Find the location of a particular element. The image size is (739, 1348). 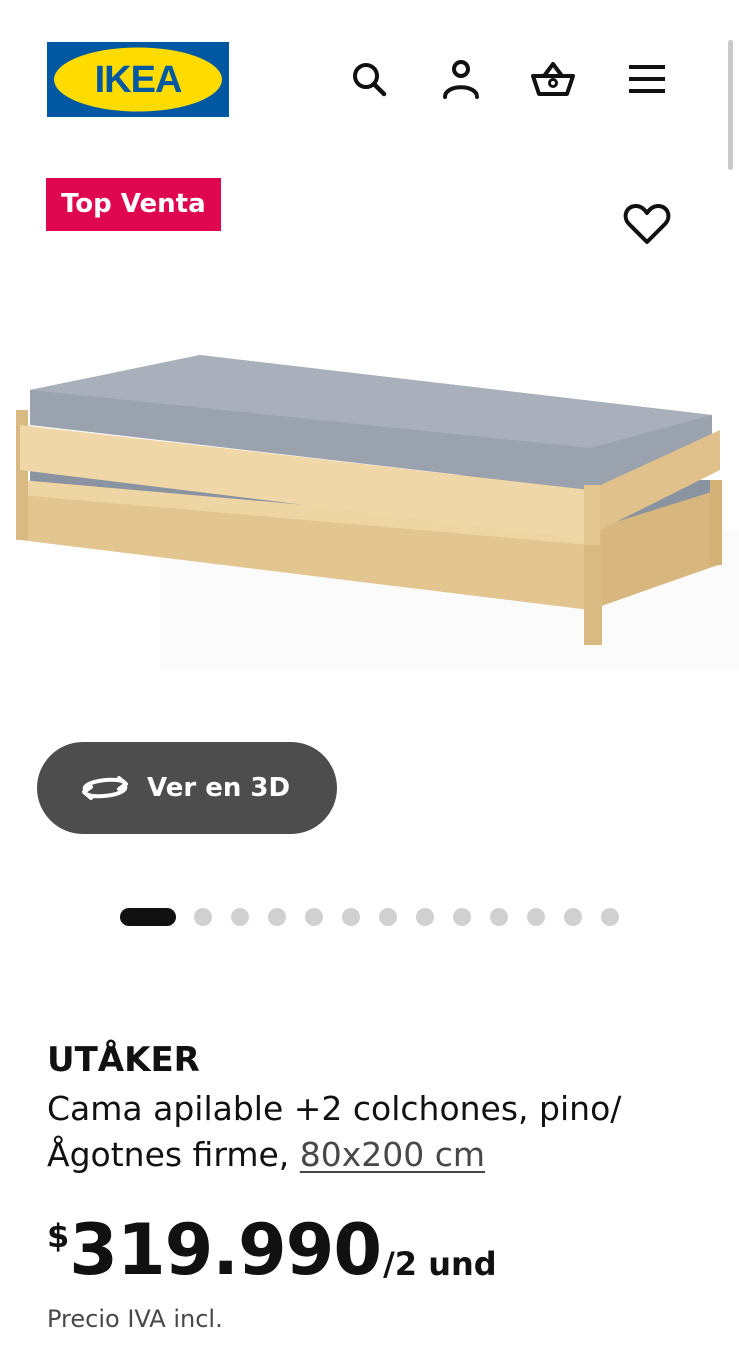

price-amount: 319.990 is located at coordinates (225, 1250).